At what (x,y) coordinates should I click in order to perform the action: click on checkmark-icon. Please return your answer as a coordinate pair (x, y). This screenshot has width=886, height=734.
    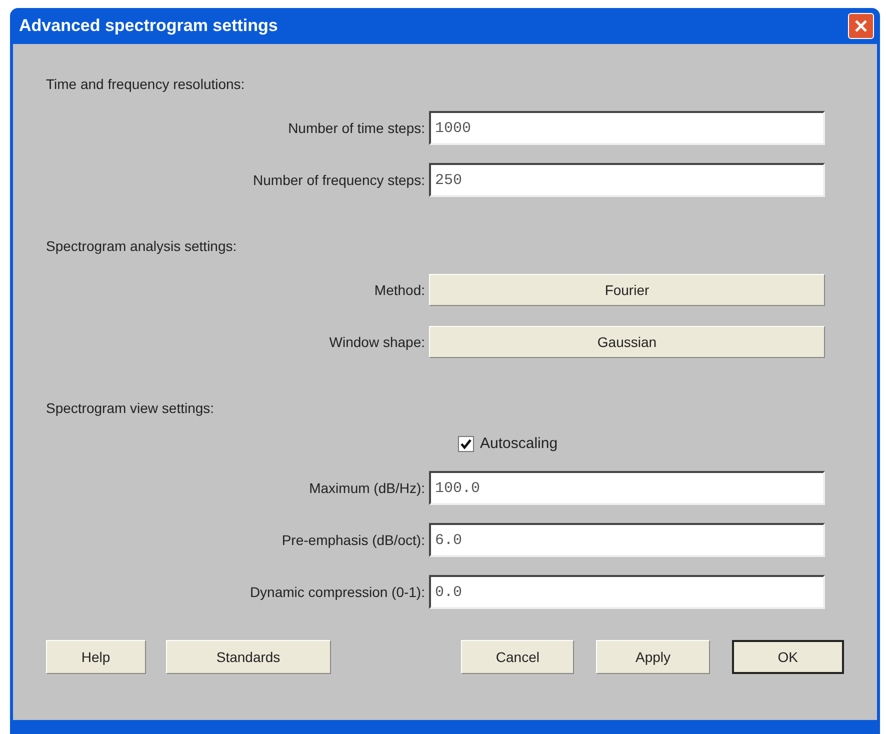
    Looking at the image, I should click on (466, 444).